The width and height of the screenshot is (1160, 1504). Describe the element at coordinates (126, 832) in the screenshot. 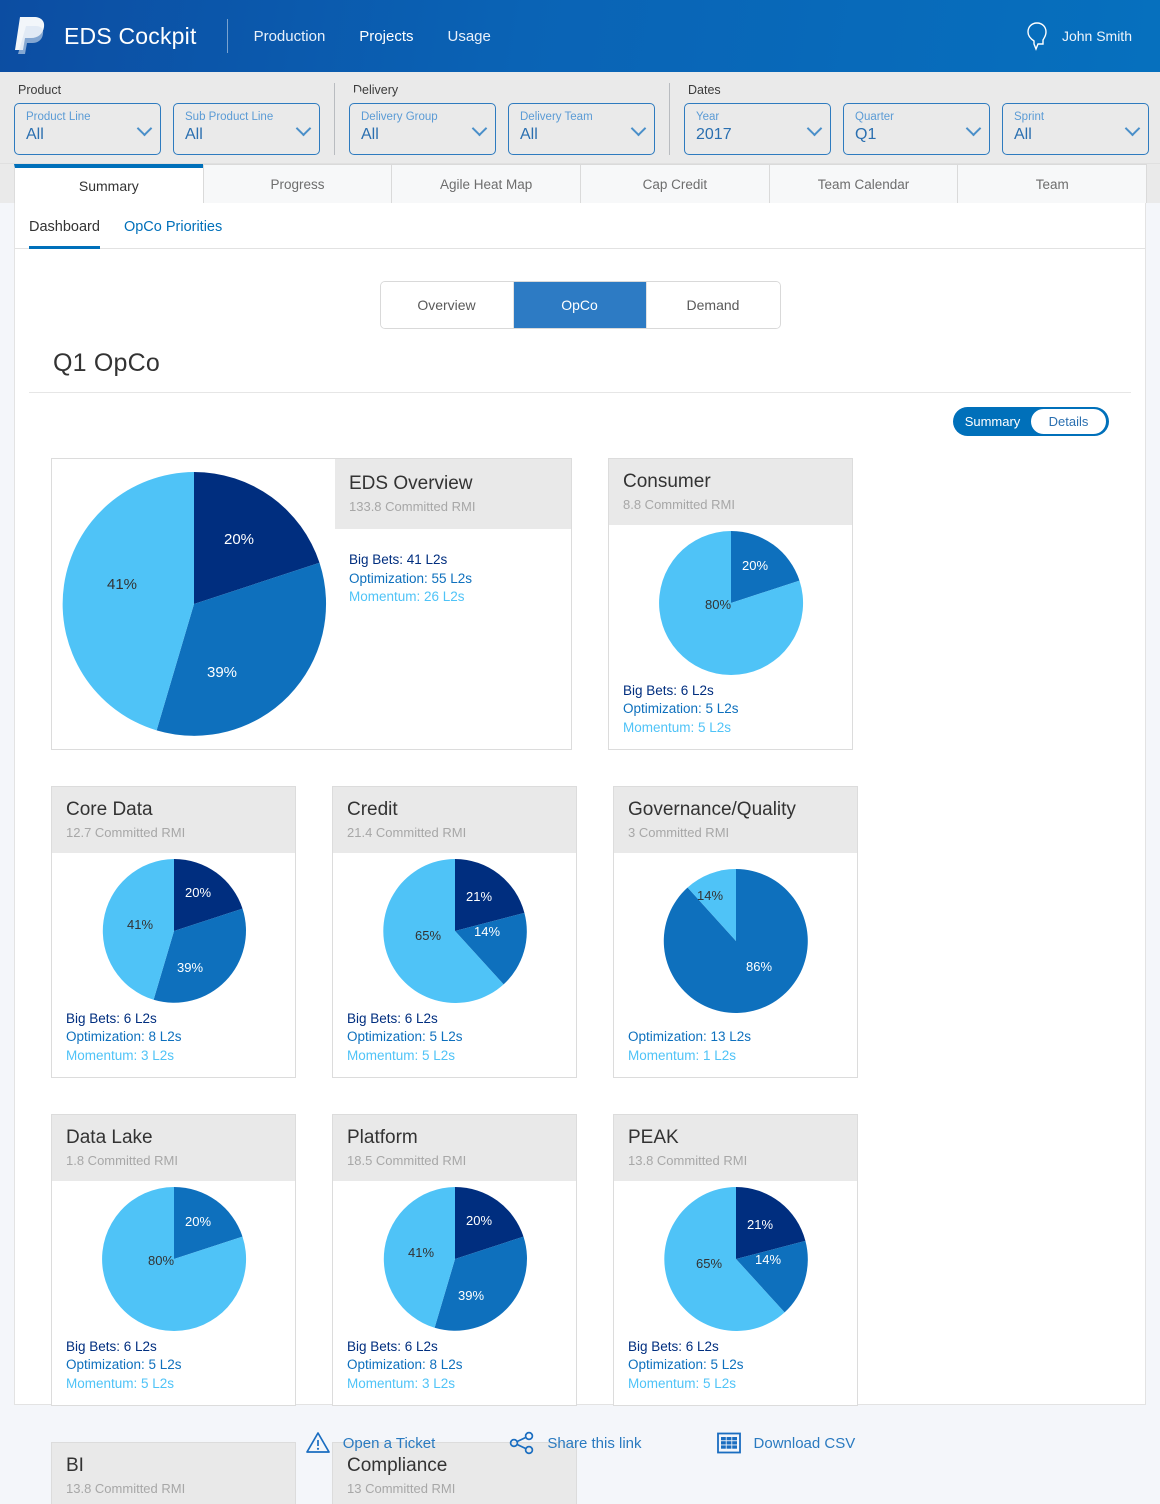

I see `card-subtitle: 12.7 Committed RMI` at that location.